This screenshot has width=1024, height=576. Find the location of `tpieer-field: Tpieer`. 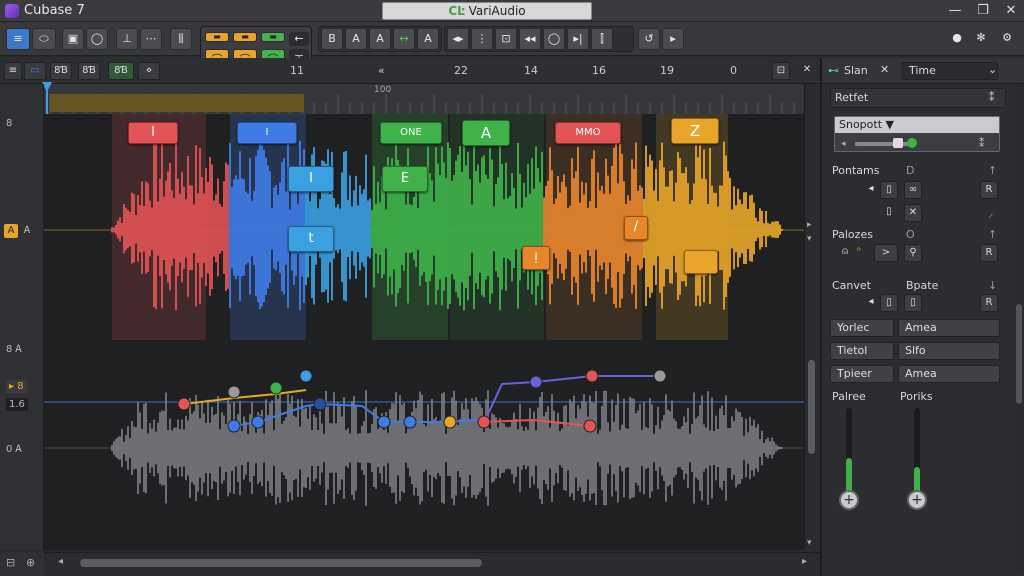

tpieer-field: Tpieer is located at coordinates (862, 374).